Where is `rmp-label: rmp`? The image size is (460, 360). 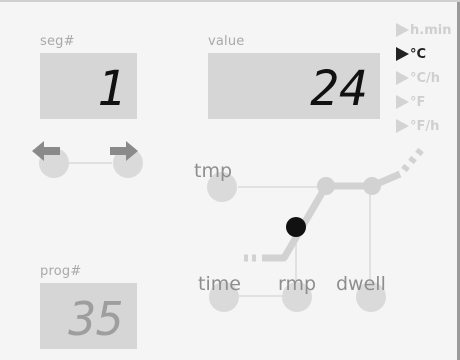 rmp-label: rmp is located at coordinates (297, 284).